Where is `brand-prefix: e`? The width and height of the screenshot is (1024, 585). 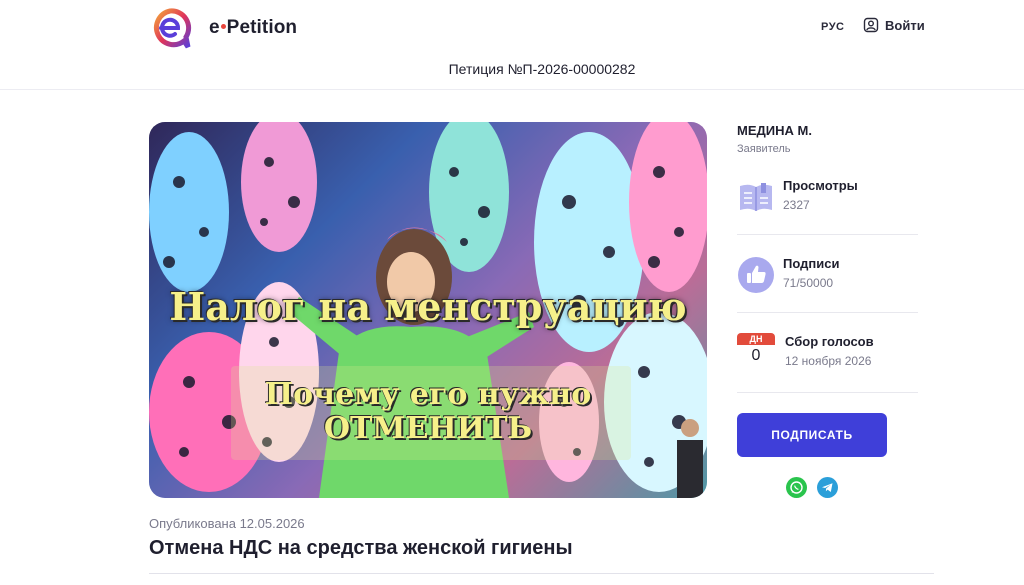
brand-prefix: e is located at coordinates (214, 27).